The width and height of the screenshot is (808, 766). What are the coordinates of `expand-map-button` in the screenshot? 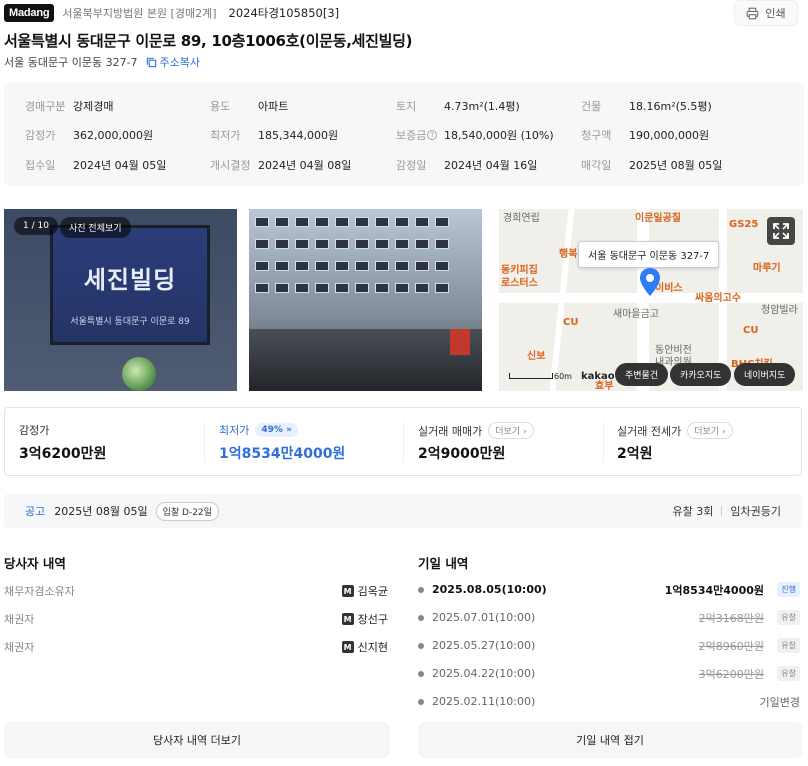 It's located at (781, 231).